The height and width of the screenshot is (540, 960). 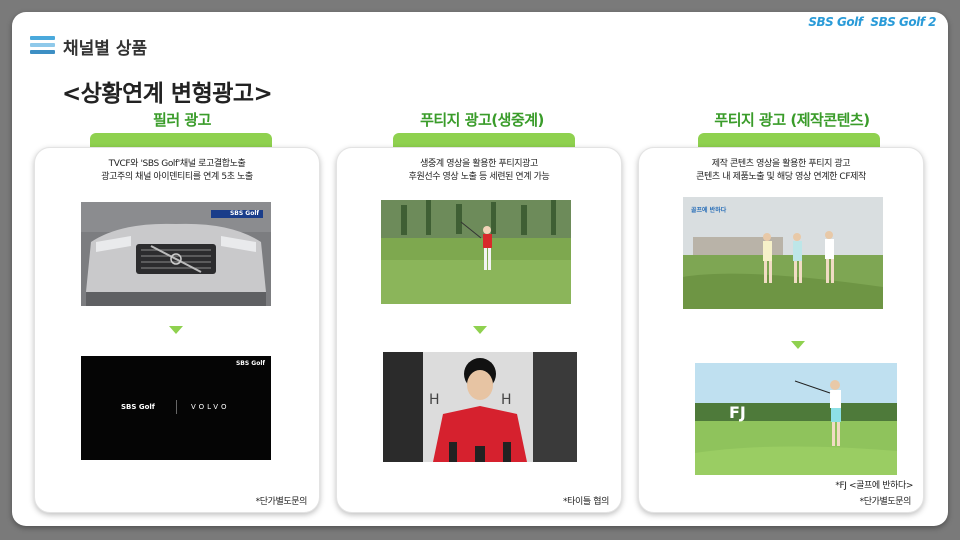 What do you see at coordinates (792, 120) in the screenshot?
I see `column-title-content: 푸티지 광고 (제작콘텐츠)` at bounding box center [792, 120].